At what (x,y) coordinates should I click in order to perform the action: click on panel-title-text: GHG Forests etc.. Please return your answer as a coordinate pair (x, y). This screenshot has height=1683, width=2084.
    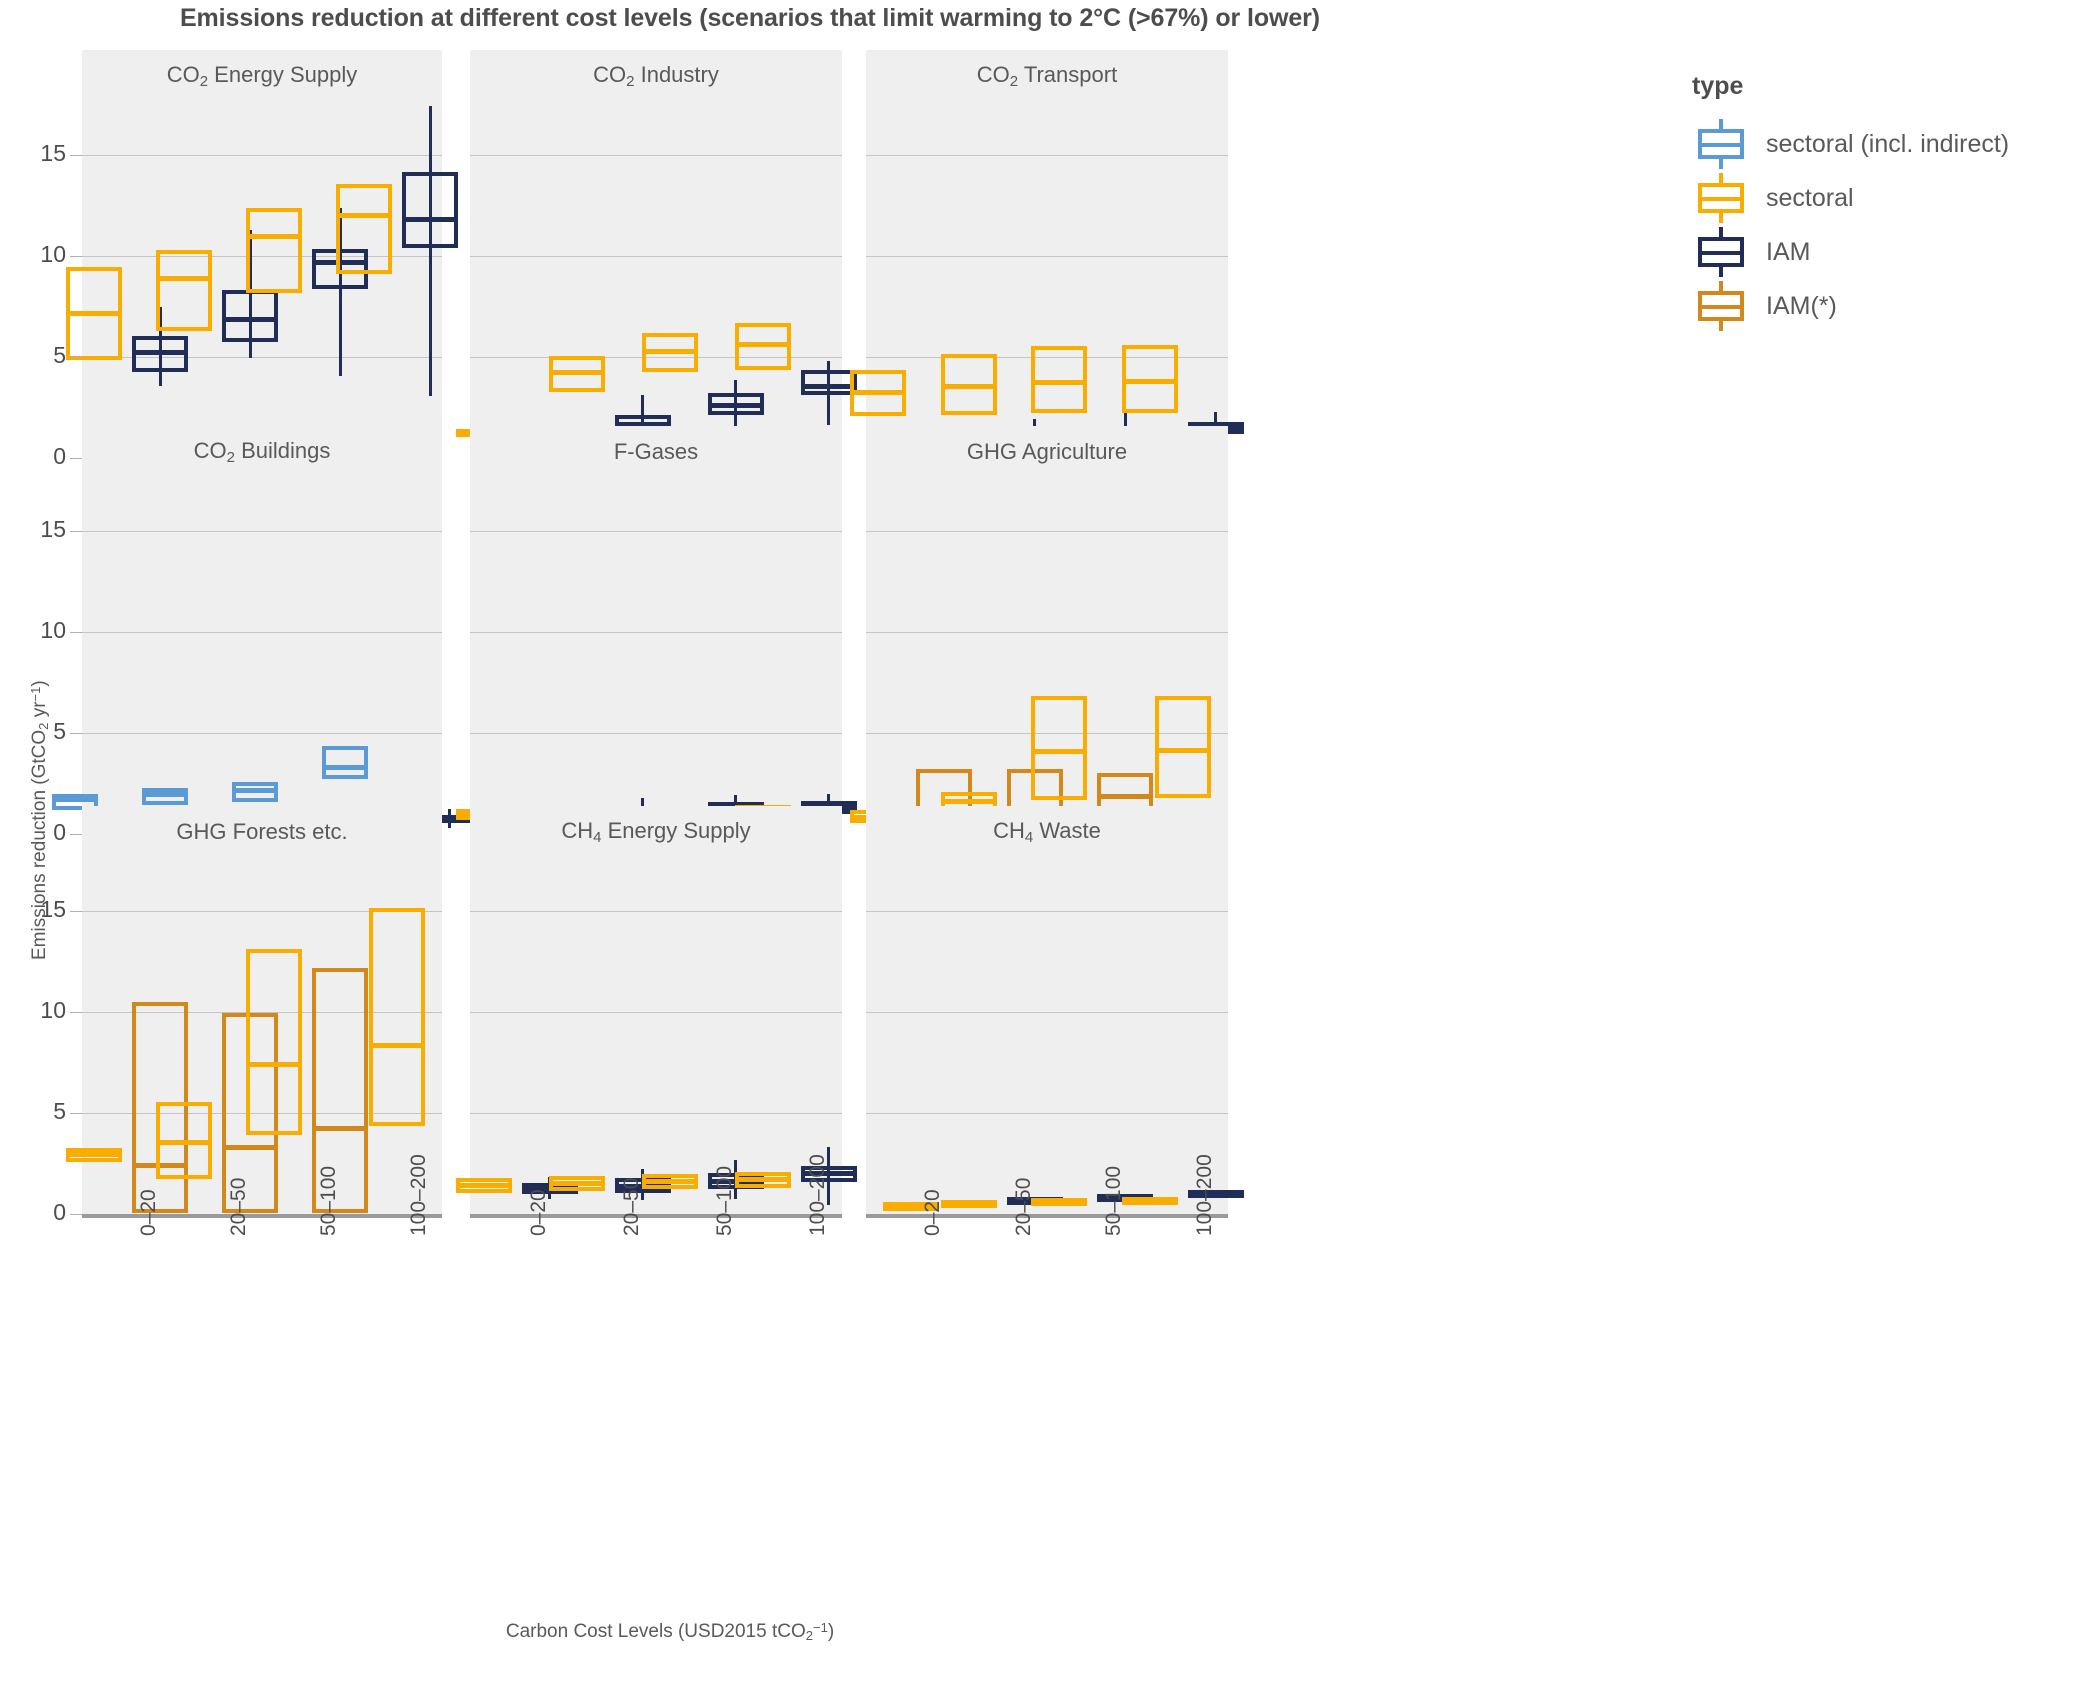
    Looking at the image, I should click on (262, 831).